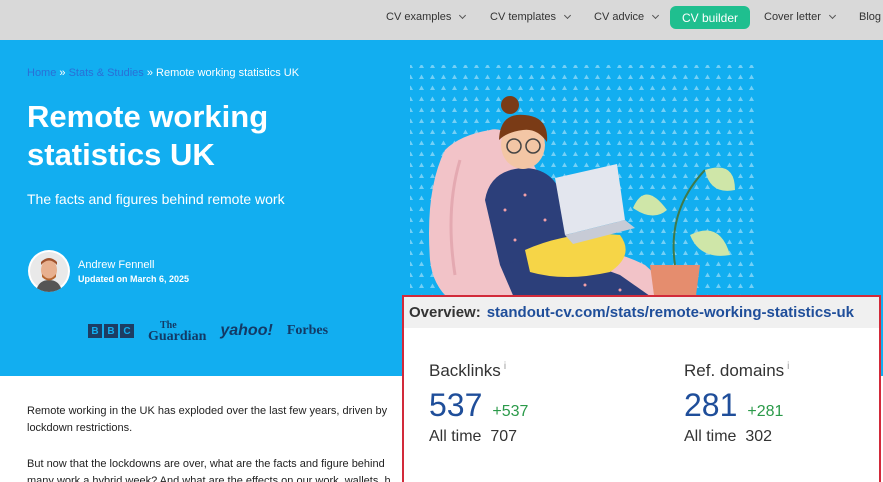  I want to click on ref-domains-stat: Ref. domains i 281 +281 All time 302, so click(736, 403).